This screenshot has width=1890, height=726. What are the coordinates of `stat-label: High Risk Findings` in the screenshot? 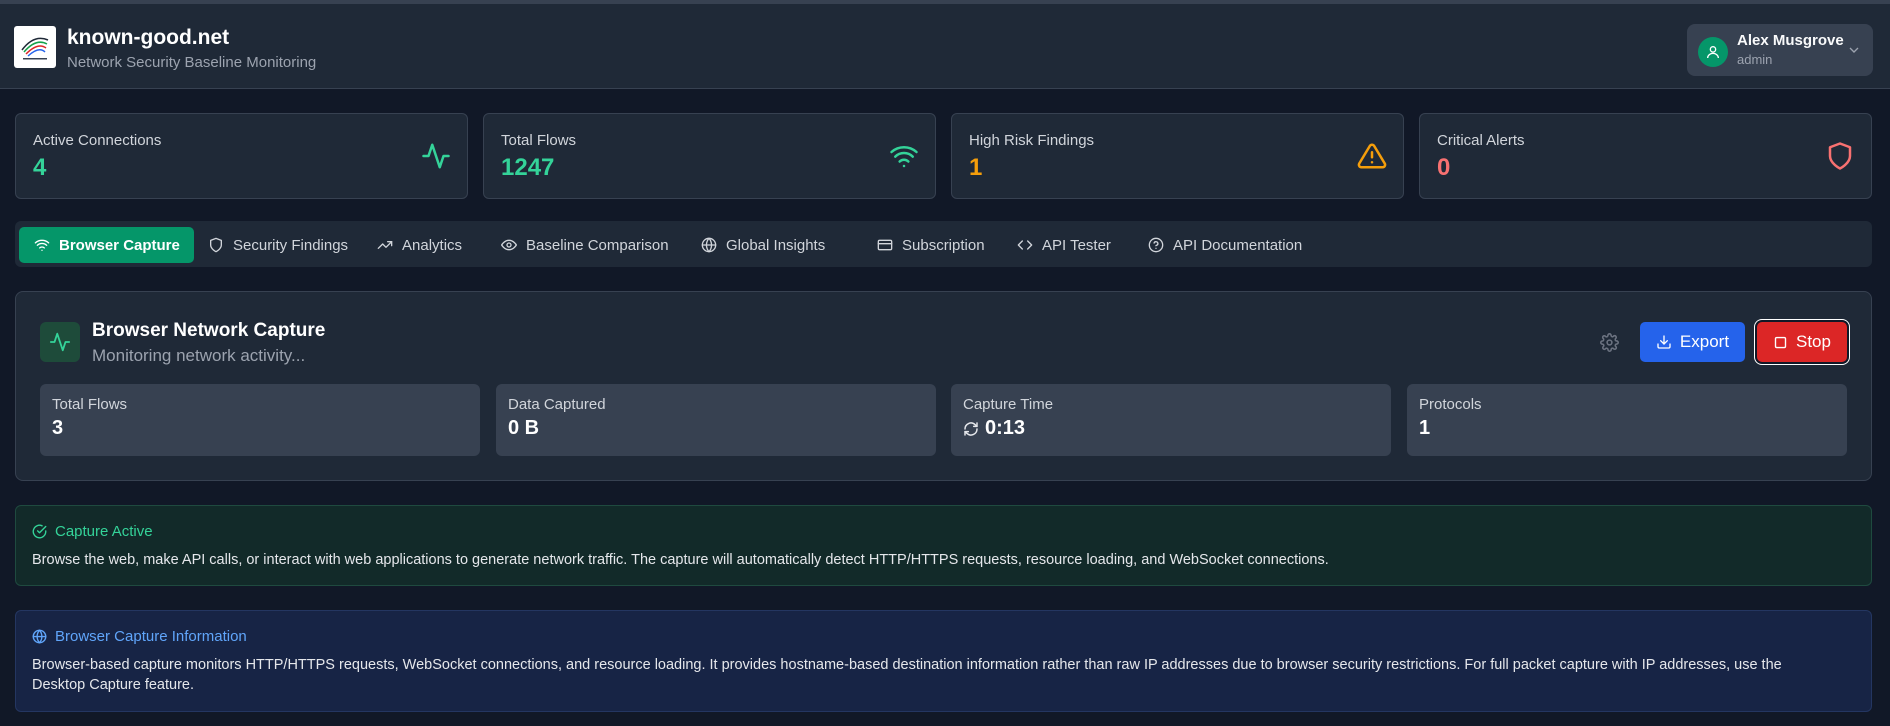 It's located at (1032, 140).